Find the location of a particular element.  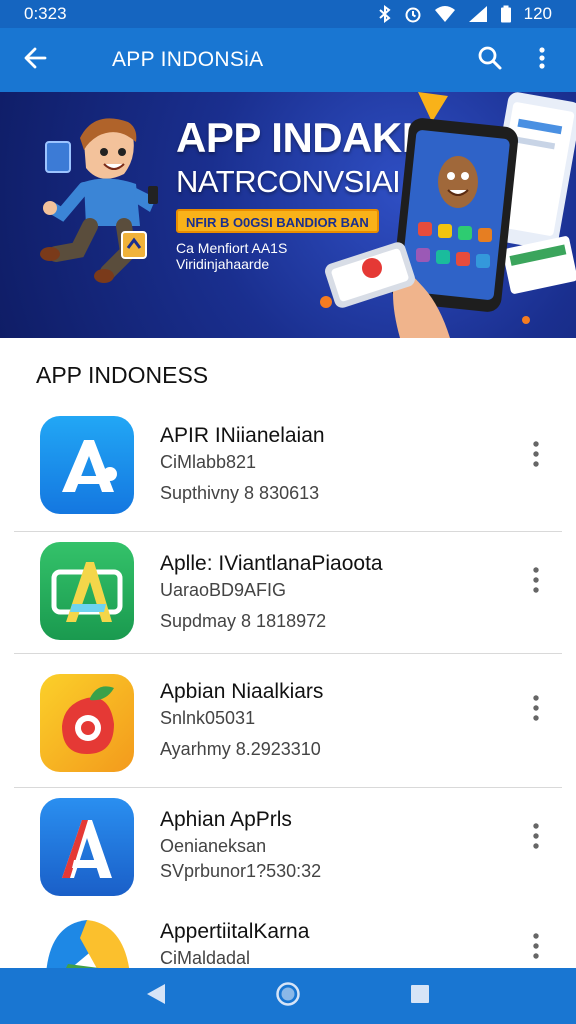

nav-home-icon is located at coordinates (288, 996).